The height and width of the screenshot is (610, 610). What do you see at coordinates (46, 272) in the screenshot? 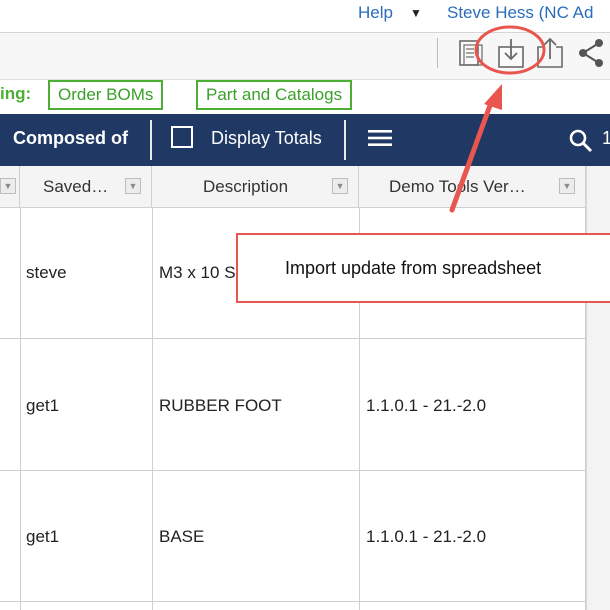
I see `table-cell-saved: steve` at bounding box center [46, 272].